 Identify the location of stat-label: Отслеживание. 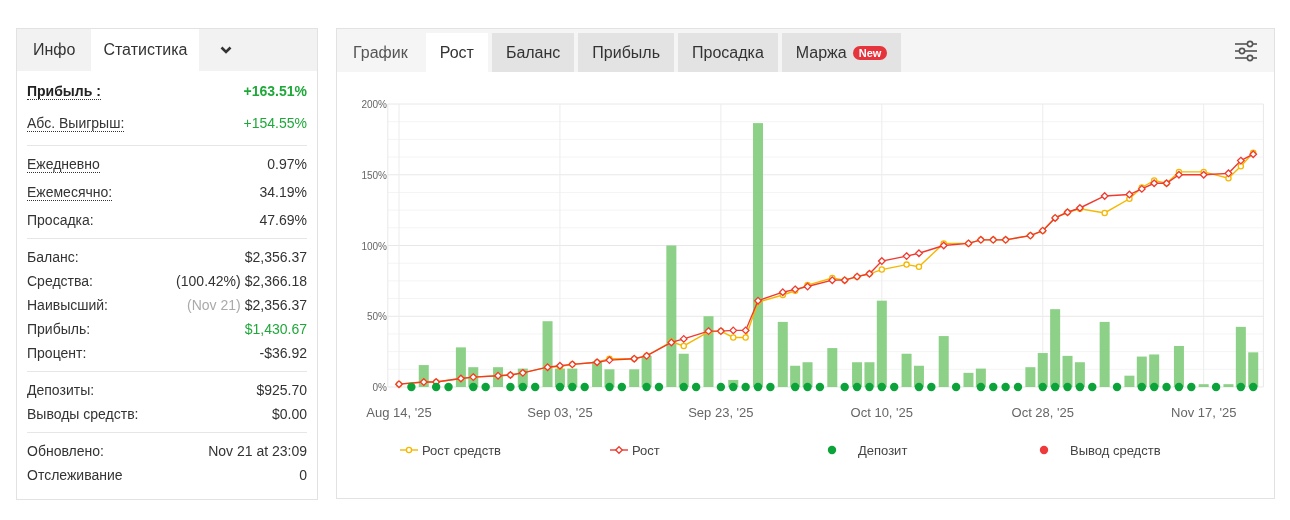
(75, 475).